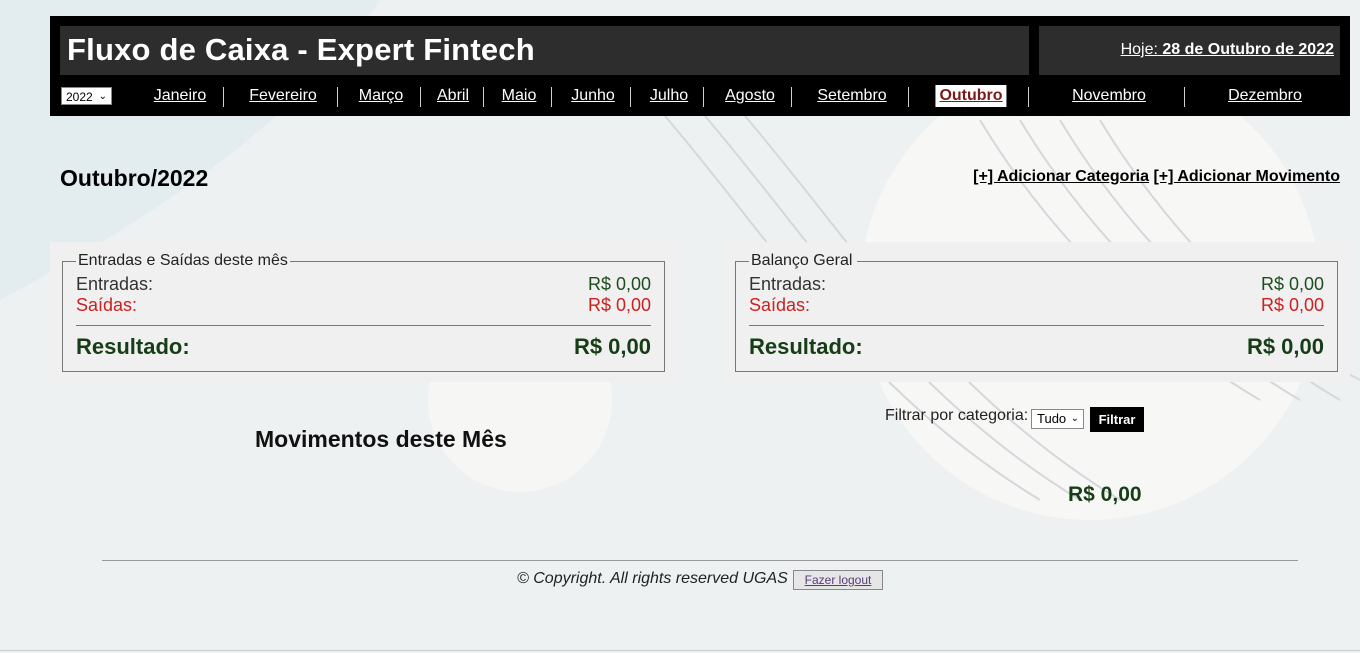 Image resolution: width=1360 pixels, height=653 pixels. What do you see at coordinates (134, 178) in the screenshot?
I see `page-title: Outubro/2022` at bounding box center [134, 178].